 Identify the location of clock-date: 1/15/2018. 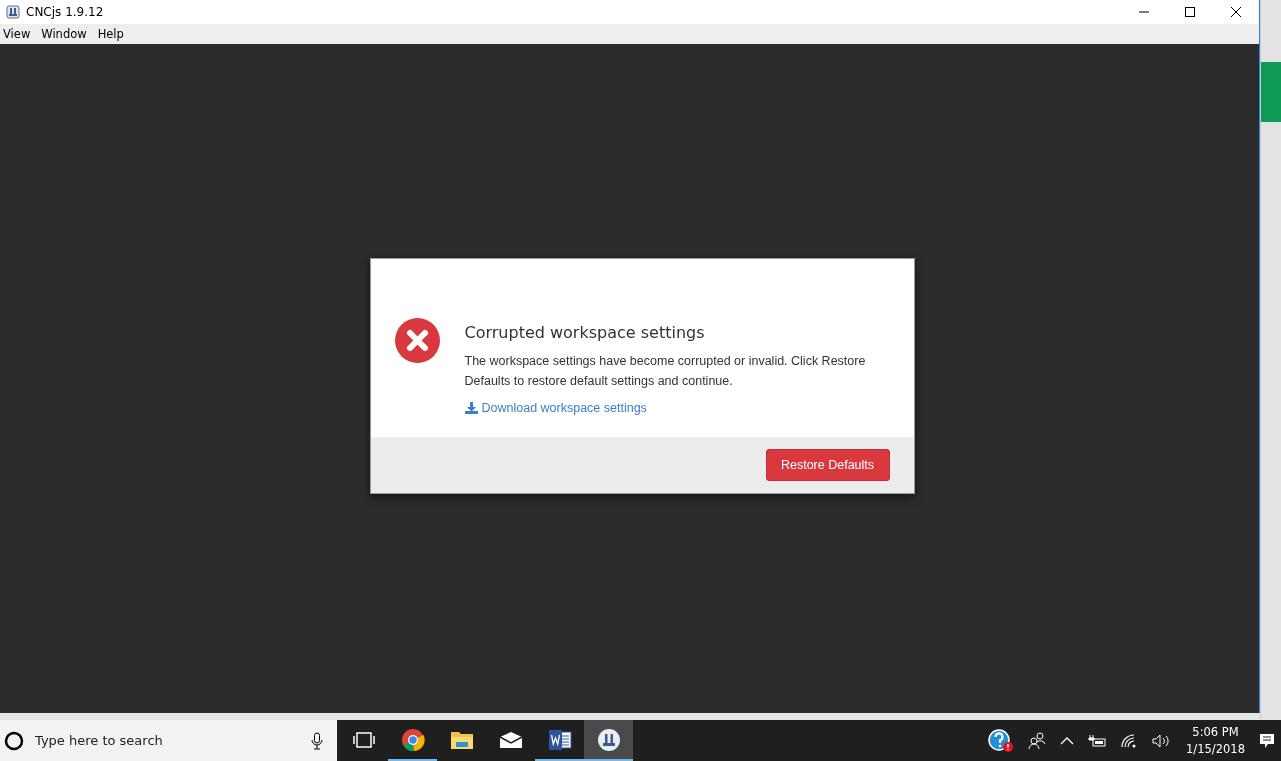
(1215, 749).